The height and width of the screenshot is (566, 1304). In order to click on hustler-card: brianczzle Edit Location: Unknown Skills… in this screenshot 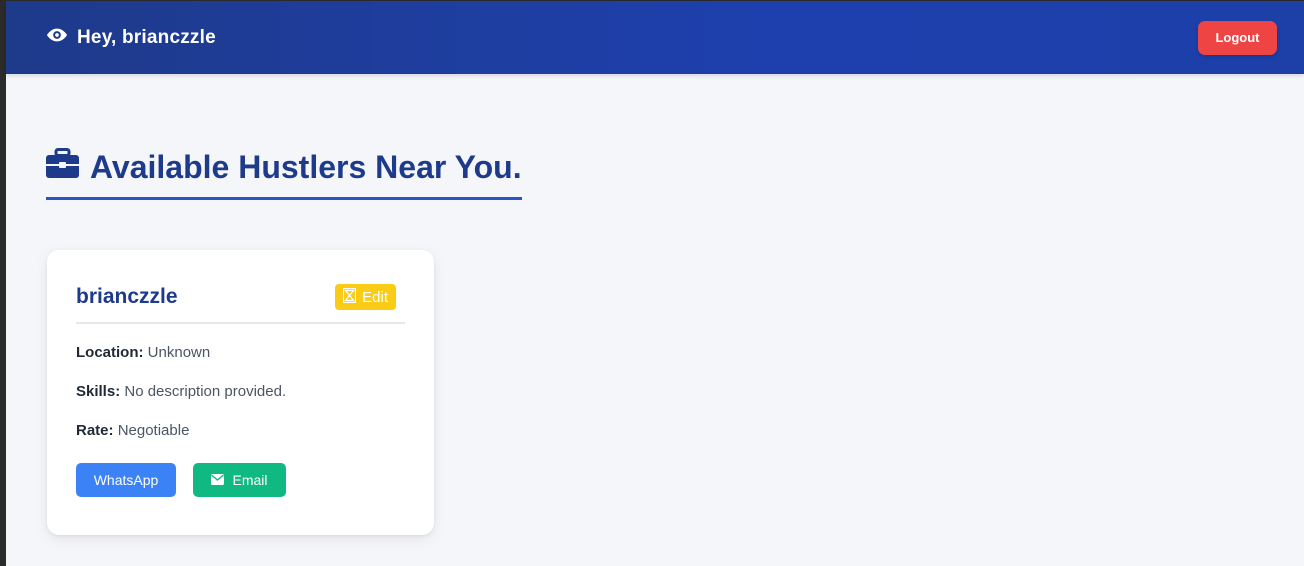, I will do `click(240, 392)`.